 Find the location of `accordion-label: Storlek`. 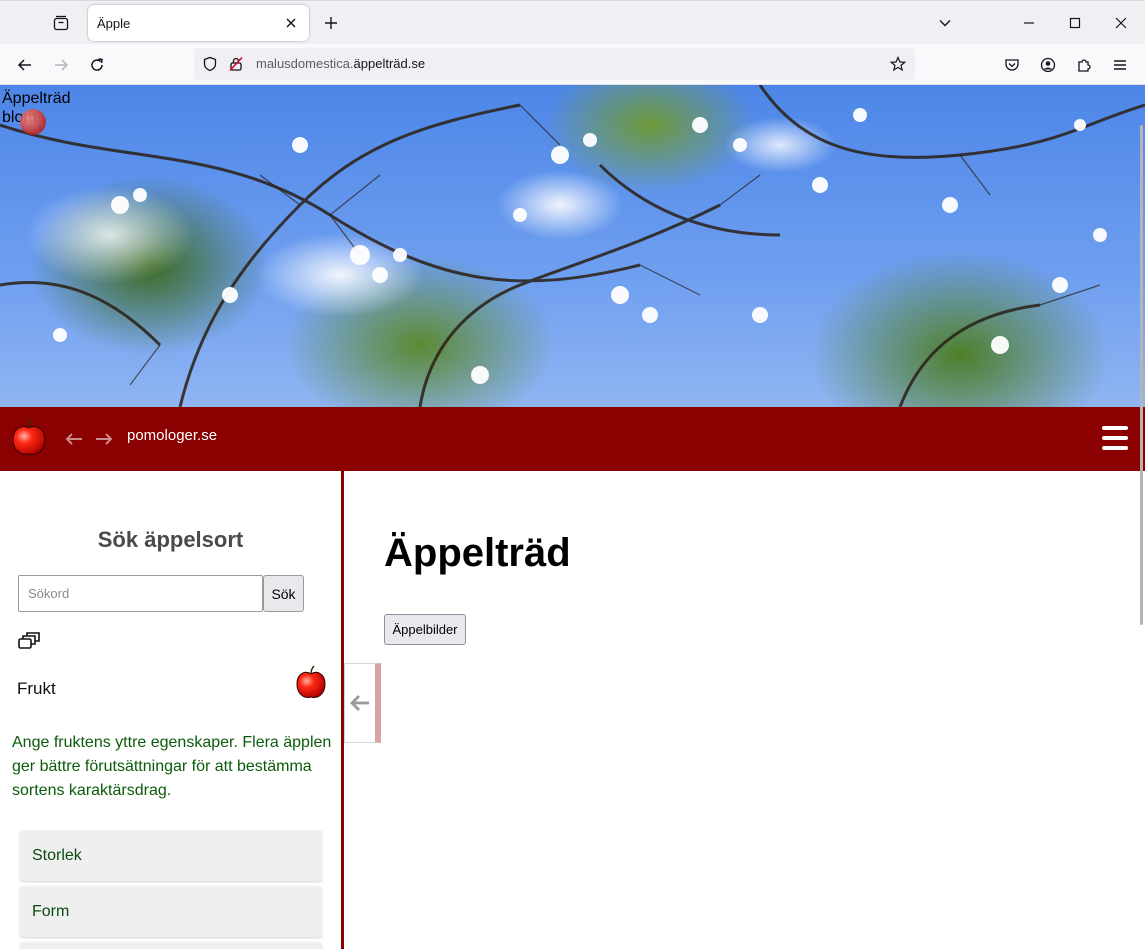

accordion-label: Storlek is located at coordinates (57, 855).